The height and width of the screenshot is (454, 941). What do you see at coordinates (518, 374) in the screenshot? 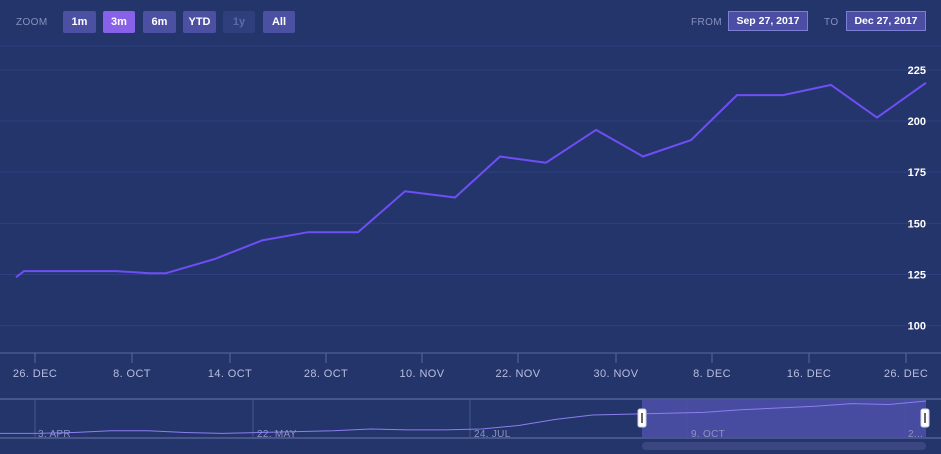
I see `x-tick-label: 22. NOV` at bounding box center [518, 374].